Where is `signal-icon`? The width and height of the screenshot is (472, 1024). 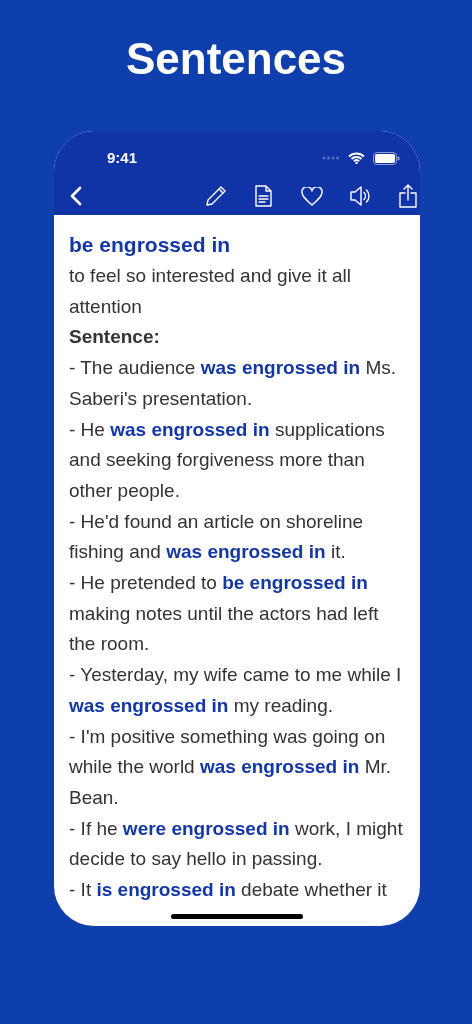
signal-icon is located at coordinates (331, 158).